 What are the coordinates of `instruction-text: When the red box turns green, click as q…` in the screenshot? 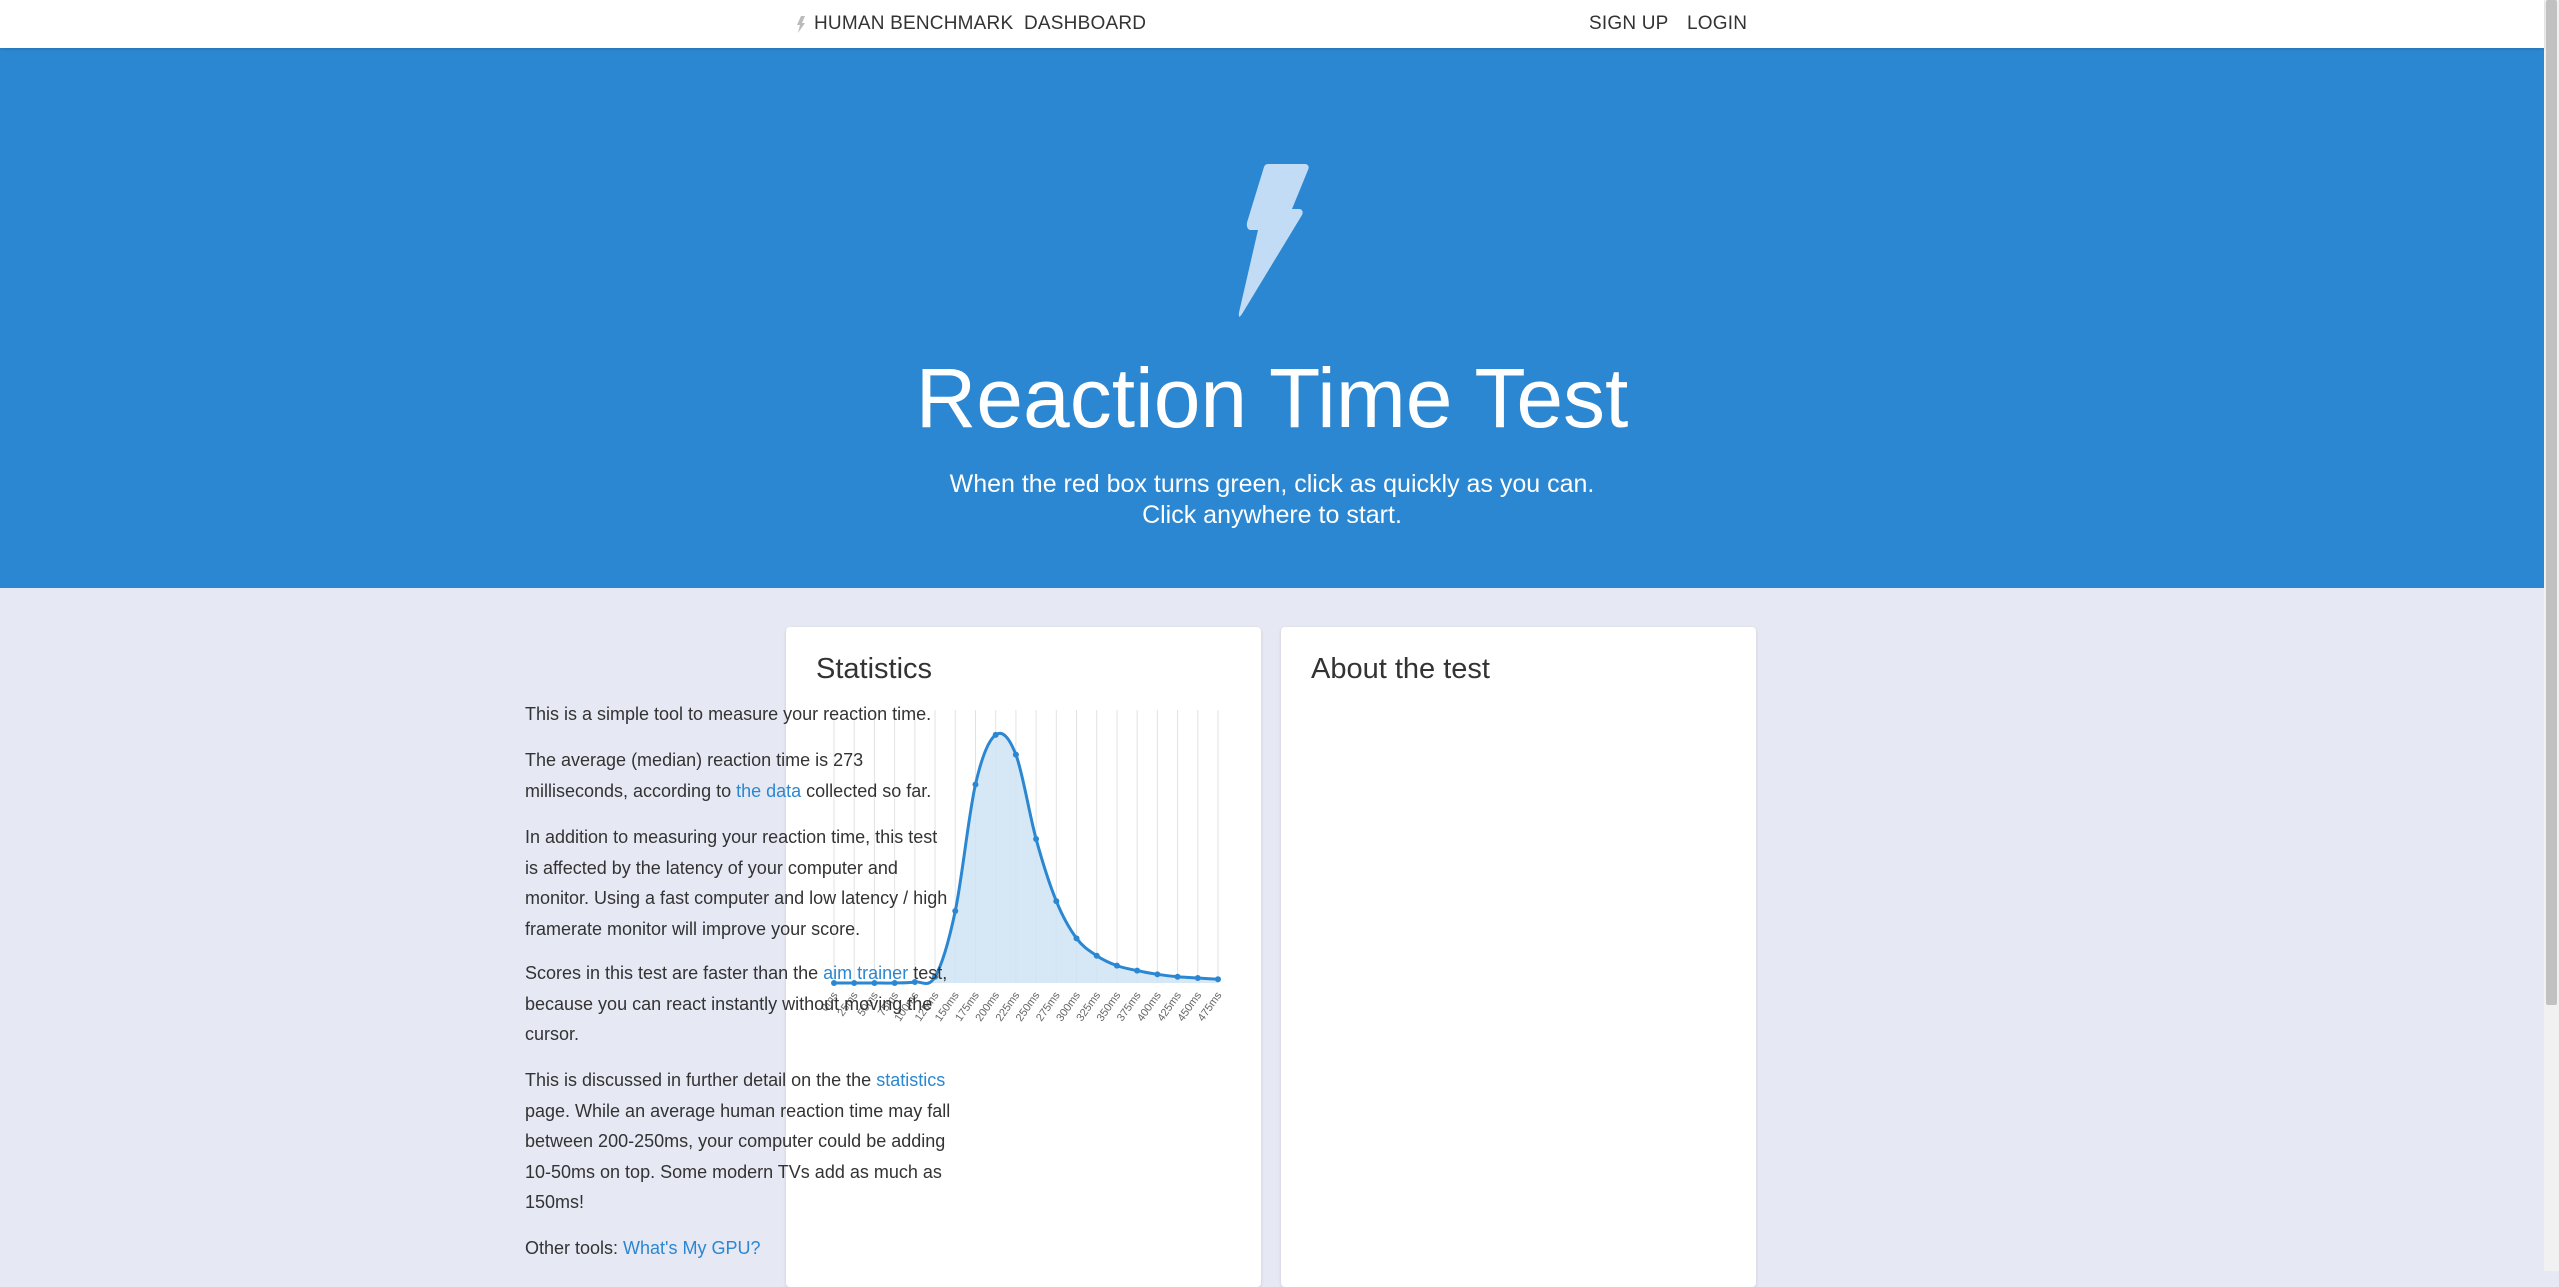 It's located at (1272, 484).